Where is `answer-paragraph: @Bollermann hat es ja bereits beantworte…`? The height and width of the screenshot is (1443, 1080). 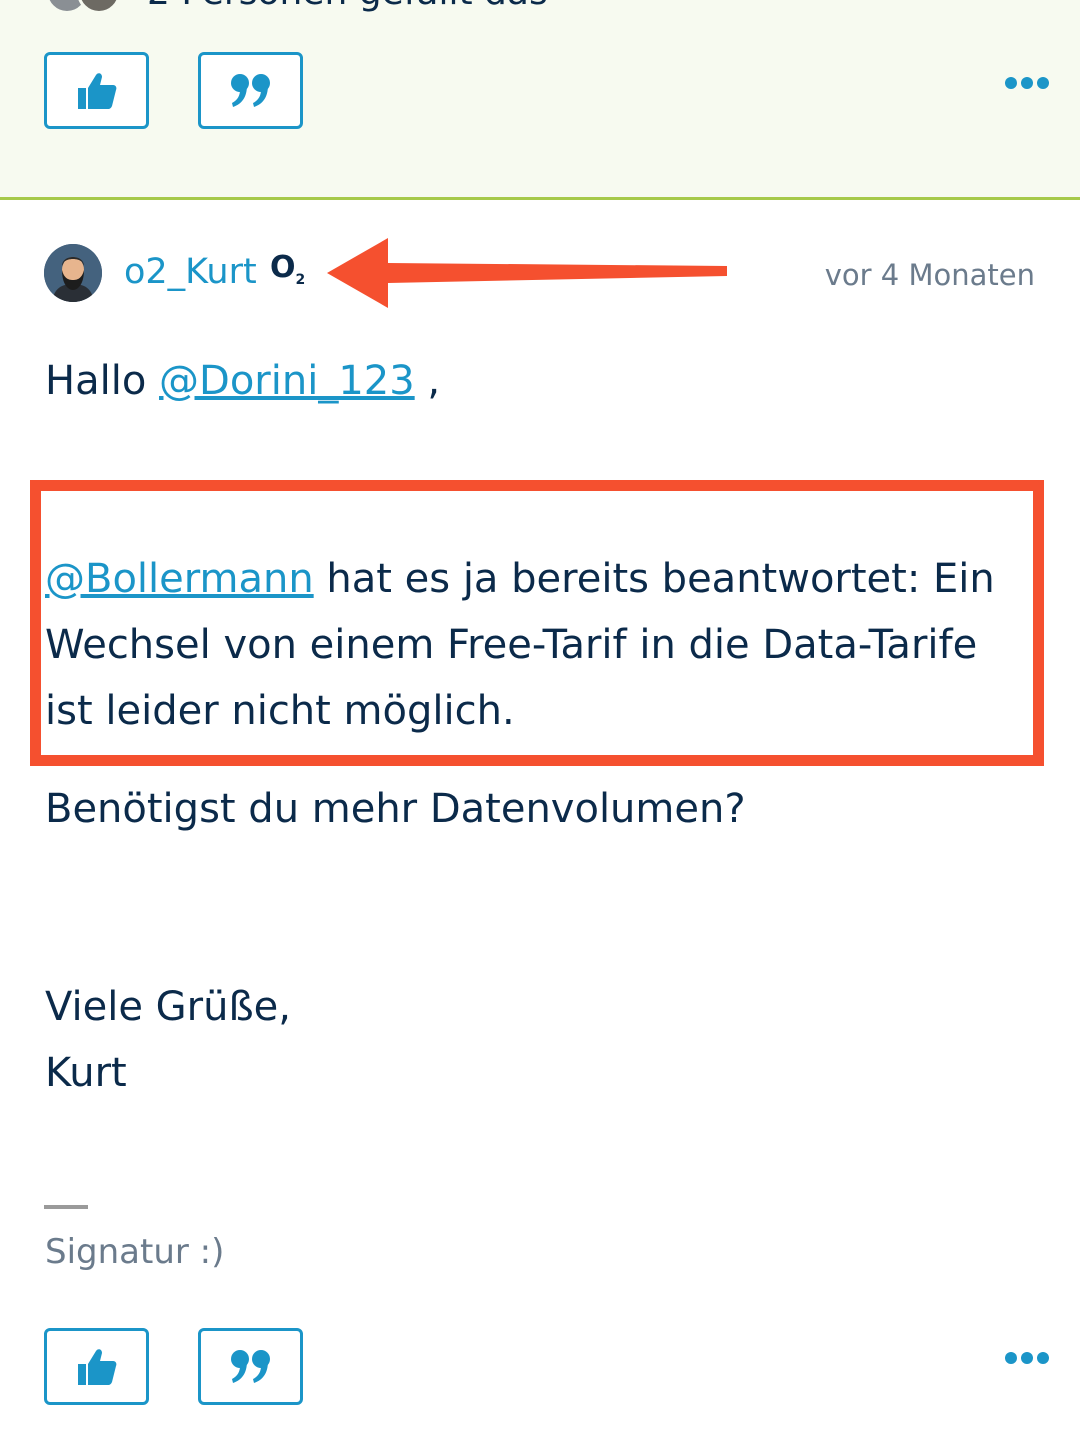 answer-paragraph: @Bollermann hat es ja bereits beantworte… is located at coordinates (520, 645).